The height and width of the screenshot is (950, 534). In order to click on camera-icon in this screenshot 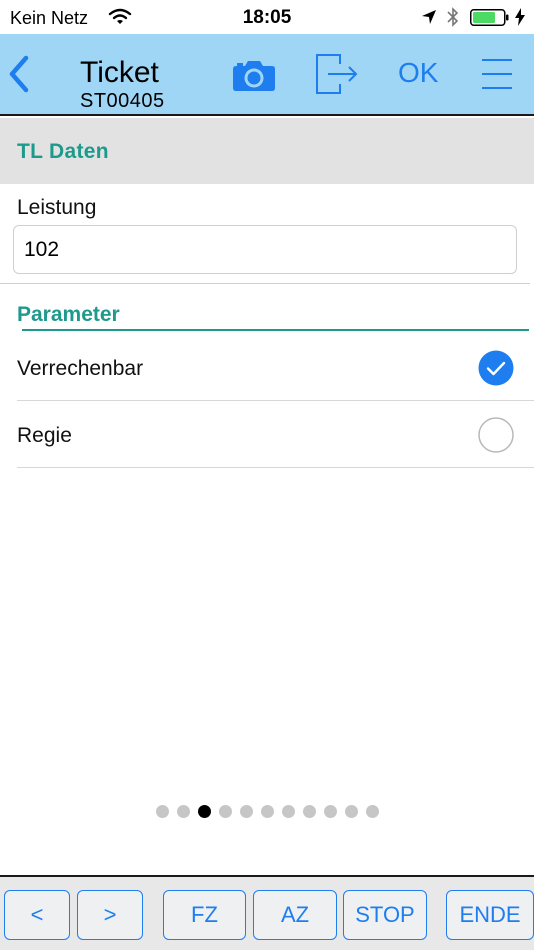, I will do `click(254, 75)`.